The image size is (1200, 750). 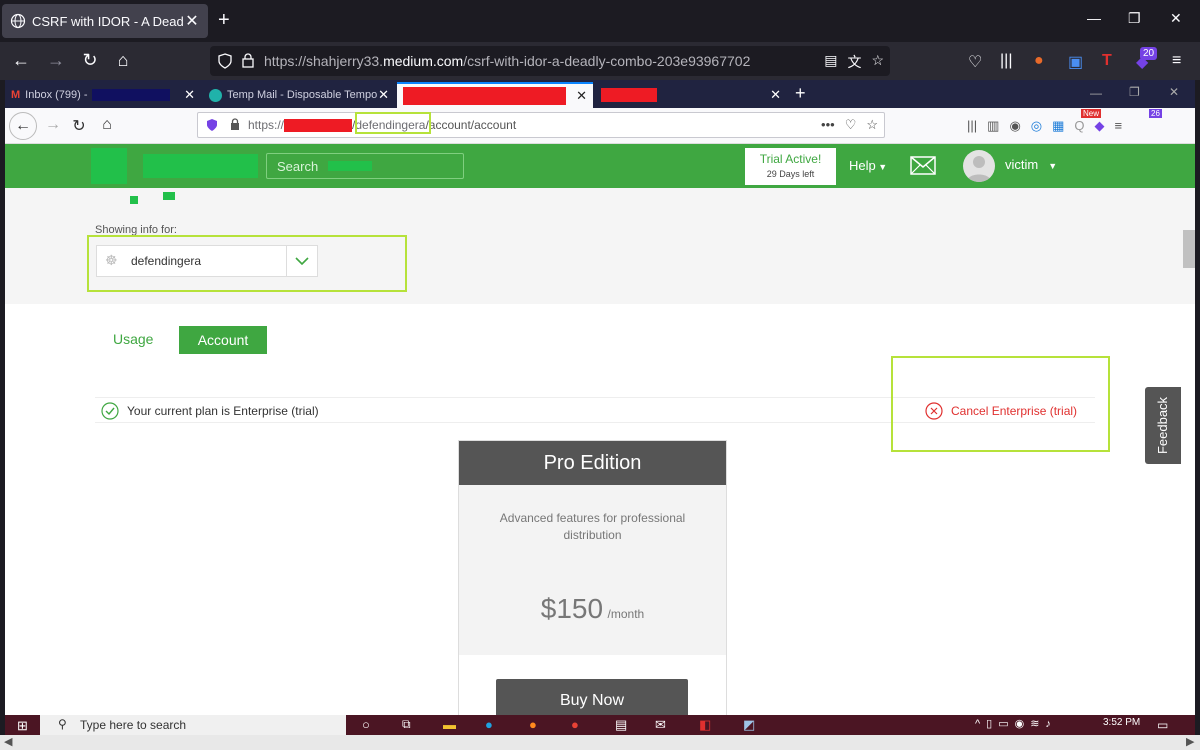 What do you see at coordinates (406, 724) in the screenshot?
I see `task-view-icon: ⧉` at bounding box center [406, 724].